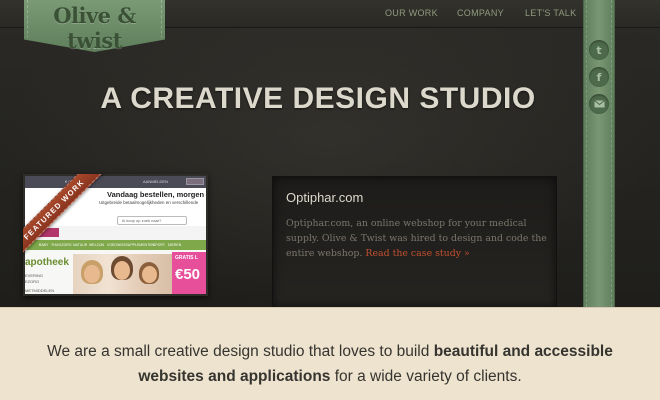 This screenshot has height=400, width=660. What do you see at coordinates (195, 181) in the screenshot?
I see `thumbnail-account-button` at bounding box center [195, 181].